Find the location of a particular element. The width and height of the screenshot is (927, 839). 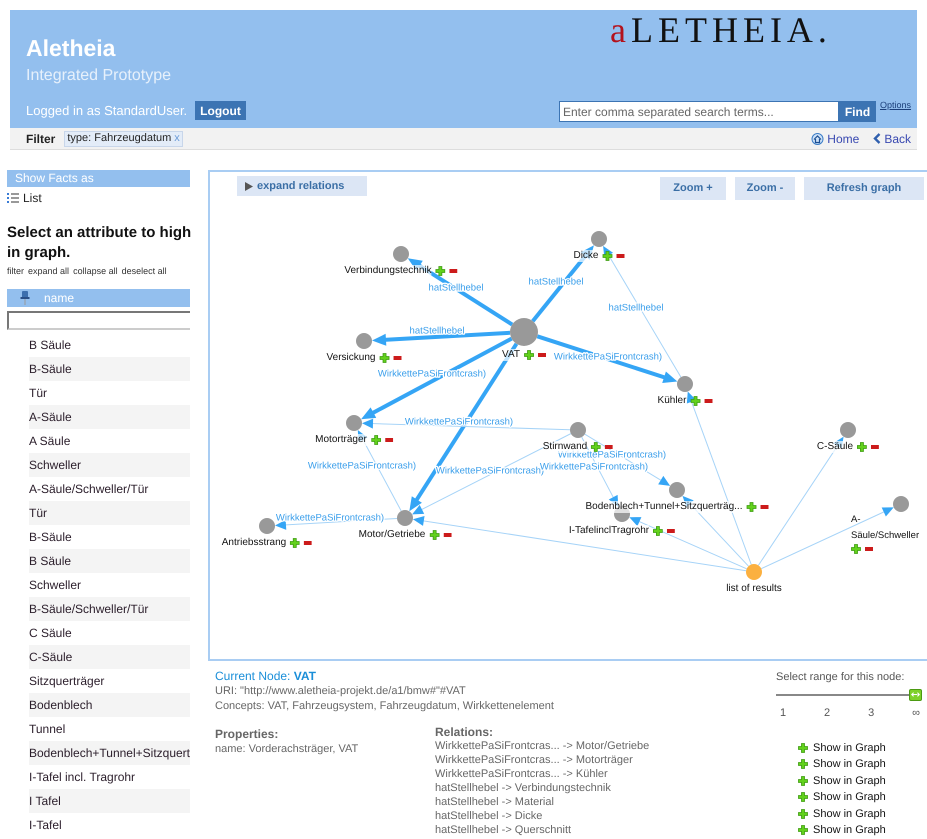

edge-label: WirkkettePaSiFrontcrash) is located at coordinates (330, 518).